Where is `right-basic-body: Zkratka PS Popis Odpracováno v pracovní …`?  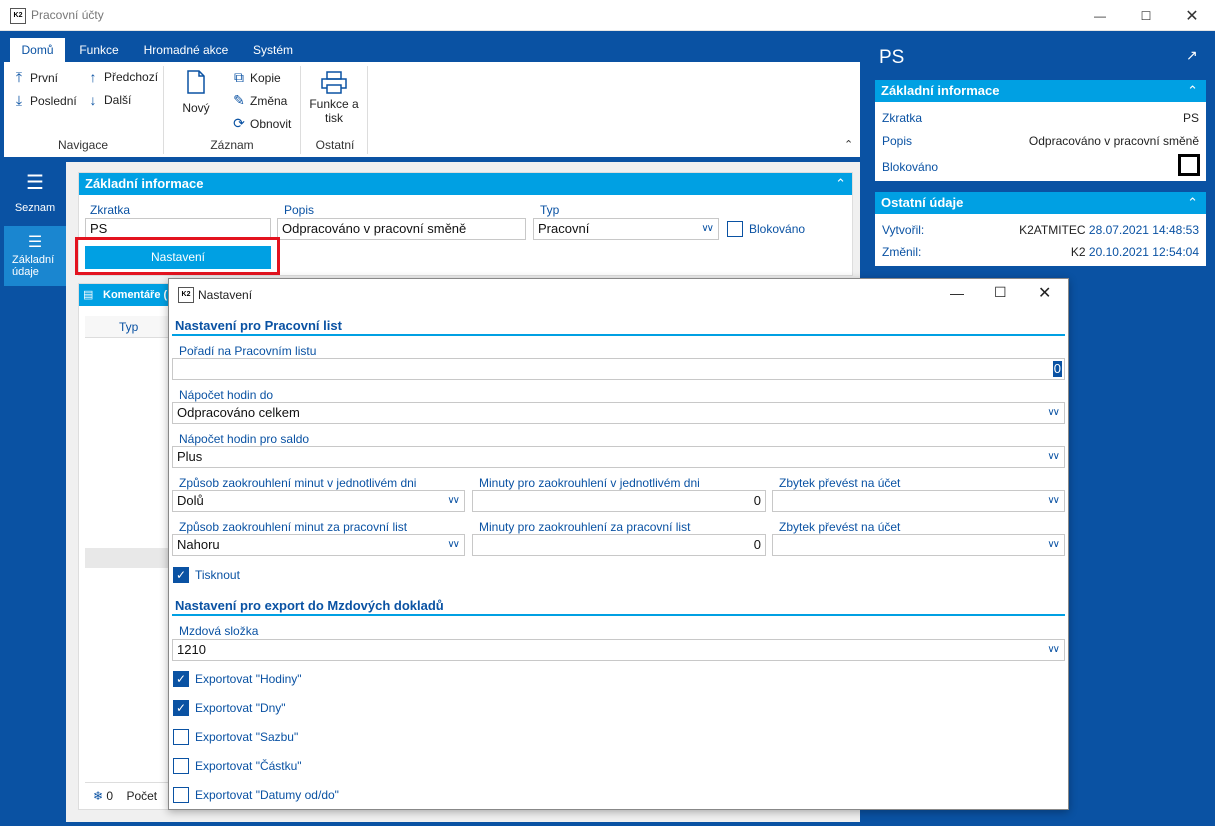
right-basic-body: Zkratka PS Popis Odpracováno v pracovní … is located at coordinates (1040, 141).